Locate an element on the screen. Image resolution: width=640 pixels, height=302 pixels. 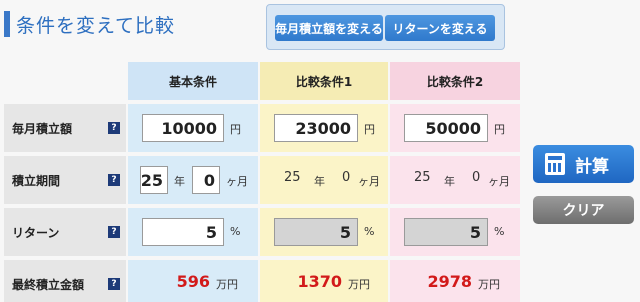
change-return-button: リターンを変える is located at coordinates (440, 28).